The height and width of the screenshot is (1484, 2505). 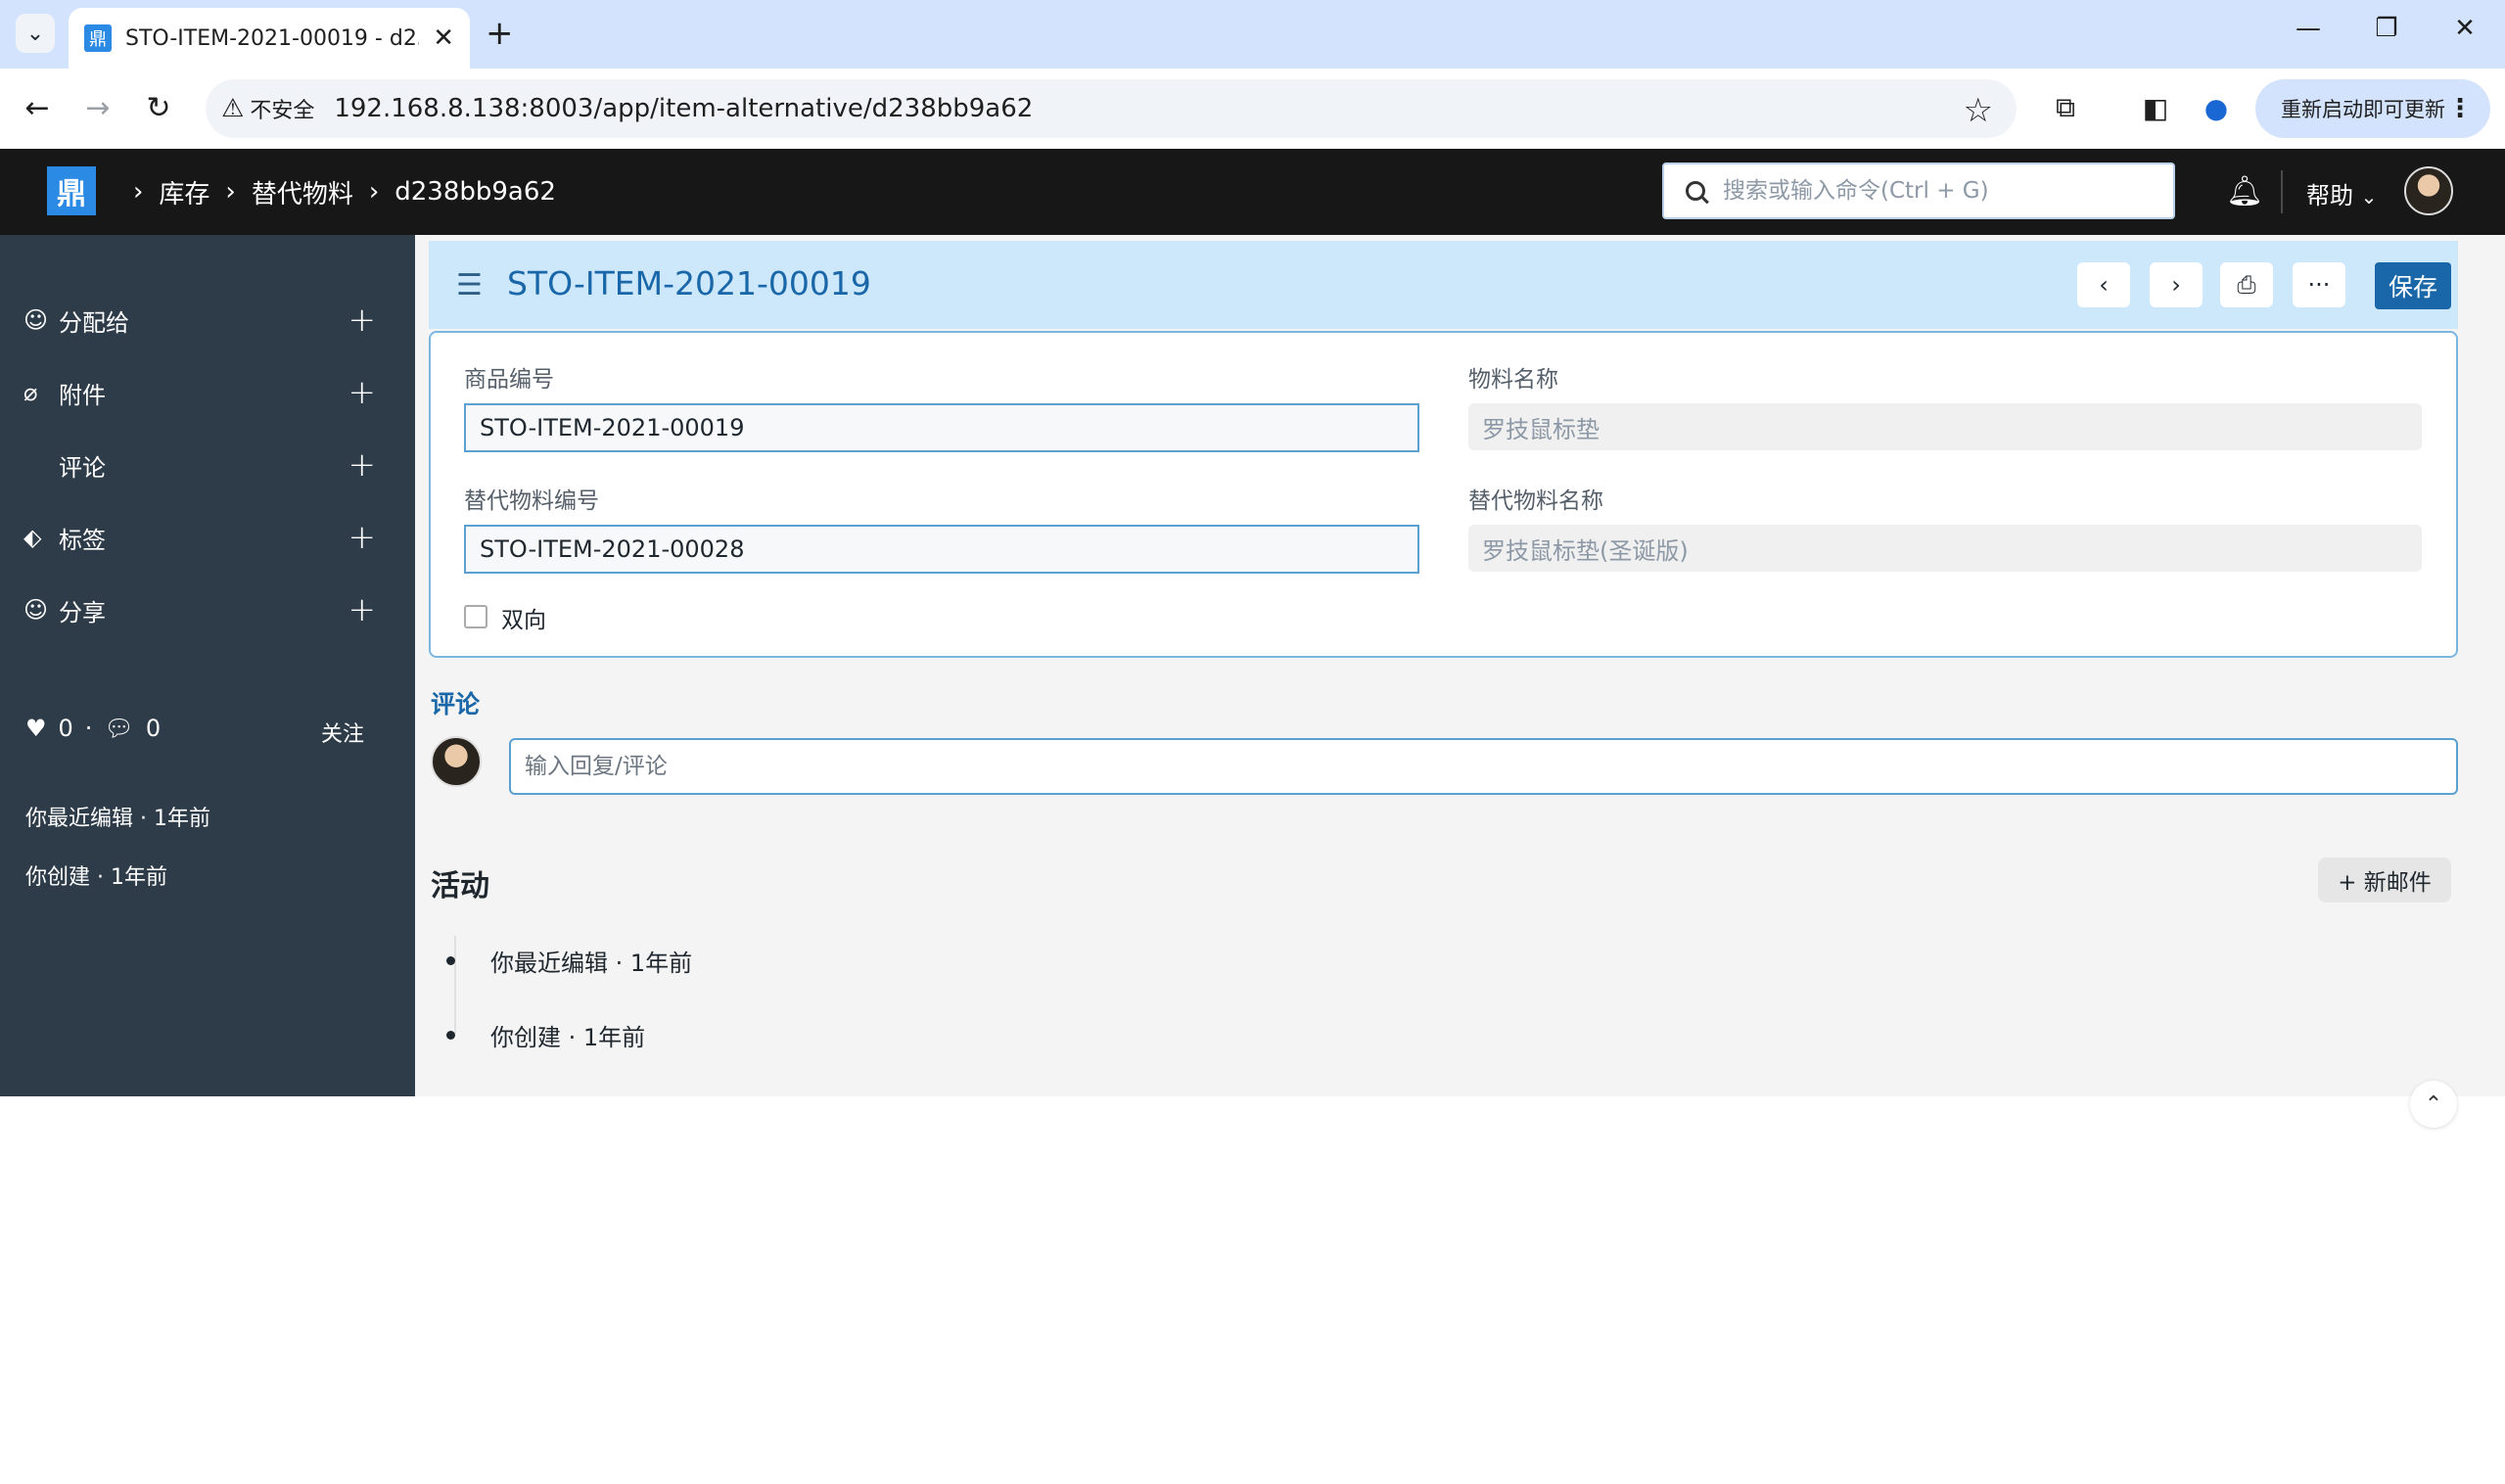 I want to click on two-way-label: 双向, so click(x=523, y=620).